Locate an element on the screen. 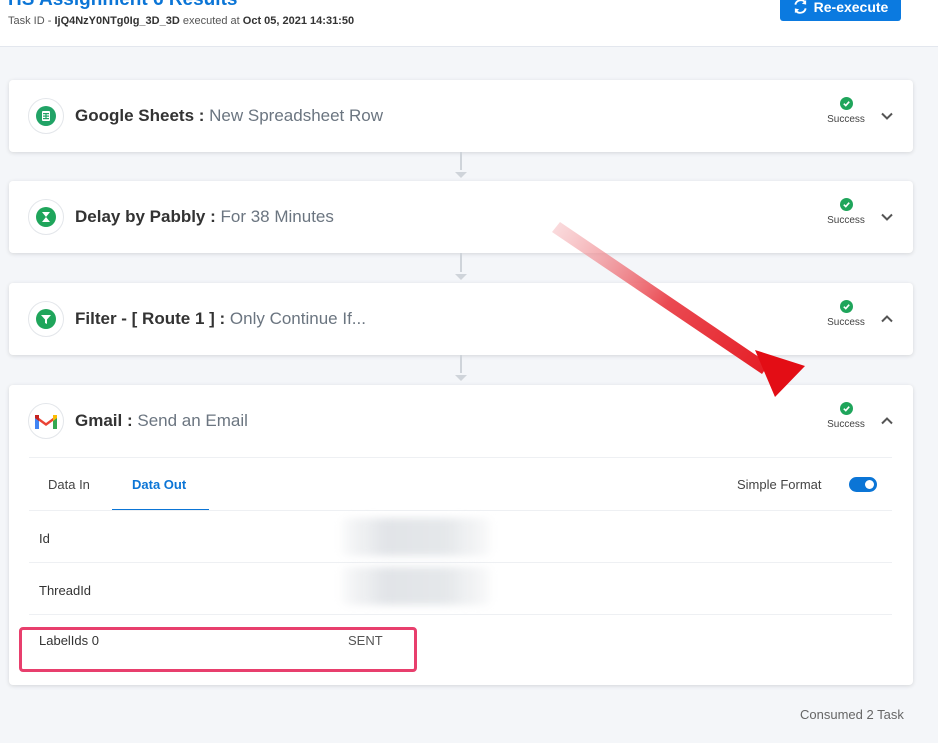  highlight-annotation-box is located at coordinates (218, 649).